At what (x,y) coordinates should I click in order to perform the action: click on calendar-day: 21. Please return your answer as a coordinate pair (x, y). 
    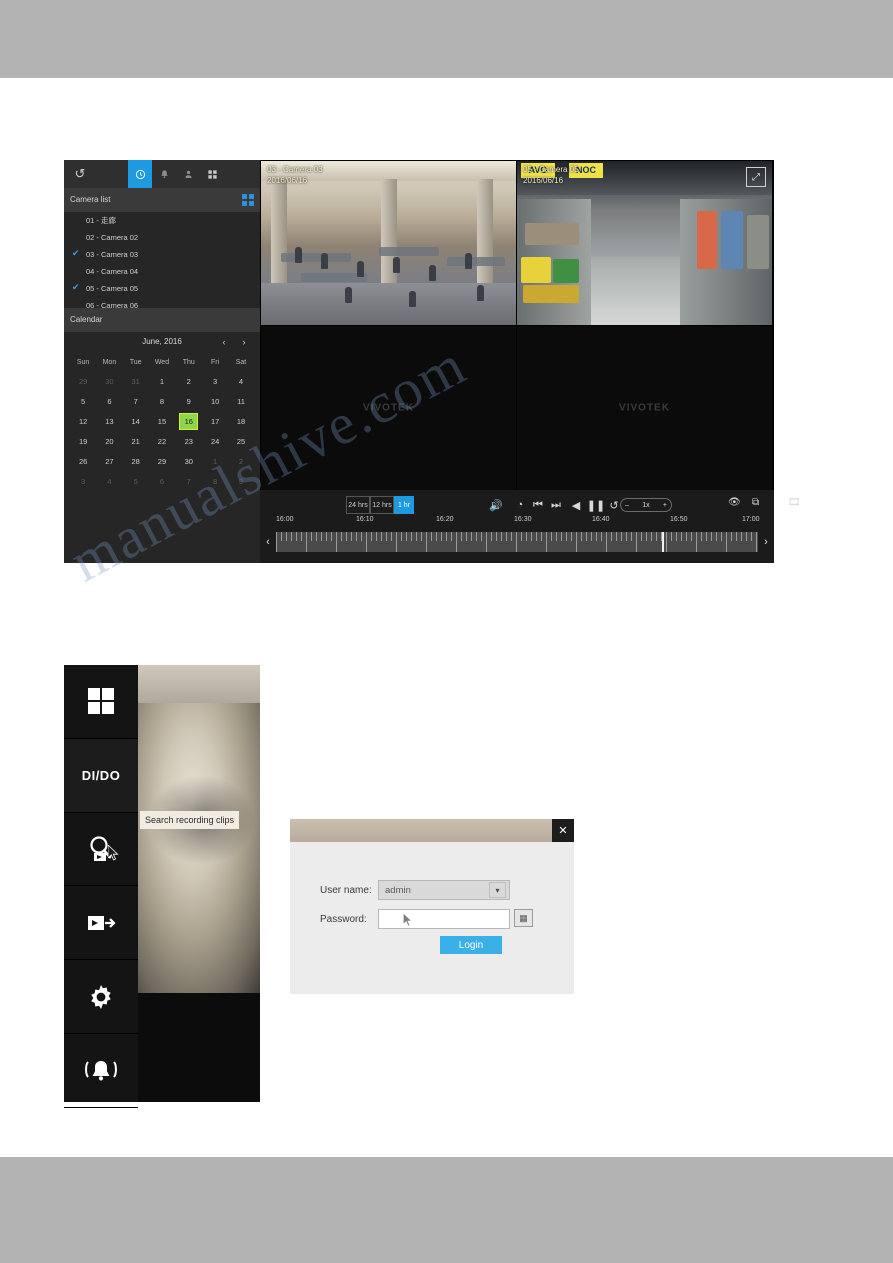
    Looking at the image, I should click on (136, 441).